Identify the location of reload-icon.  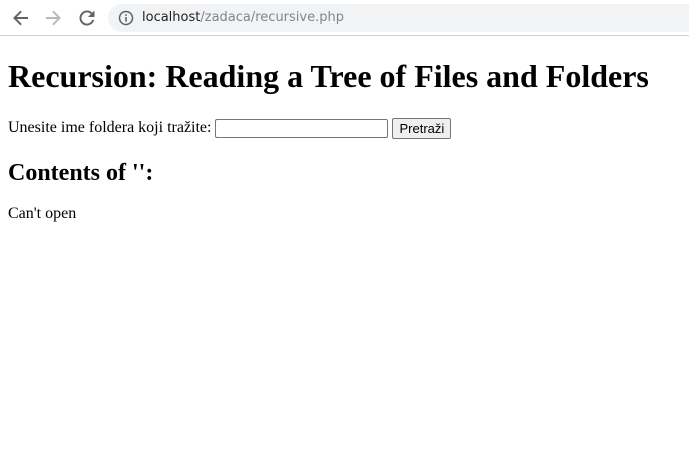
(87, 18).